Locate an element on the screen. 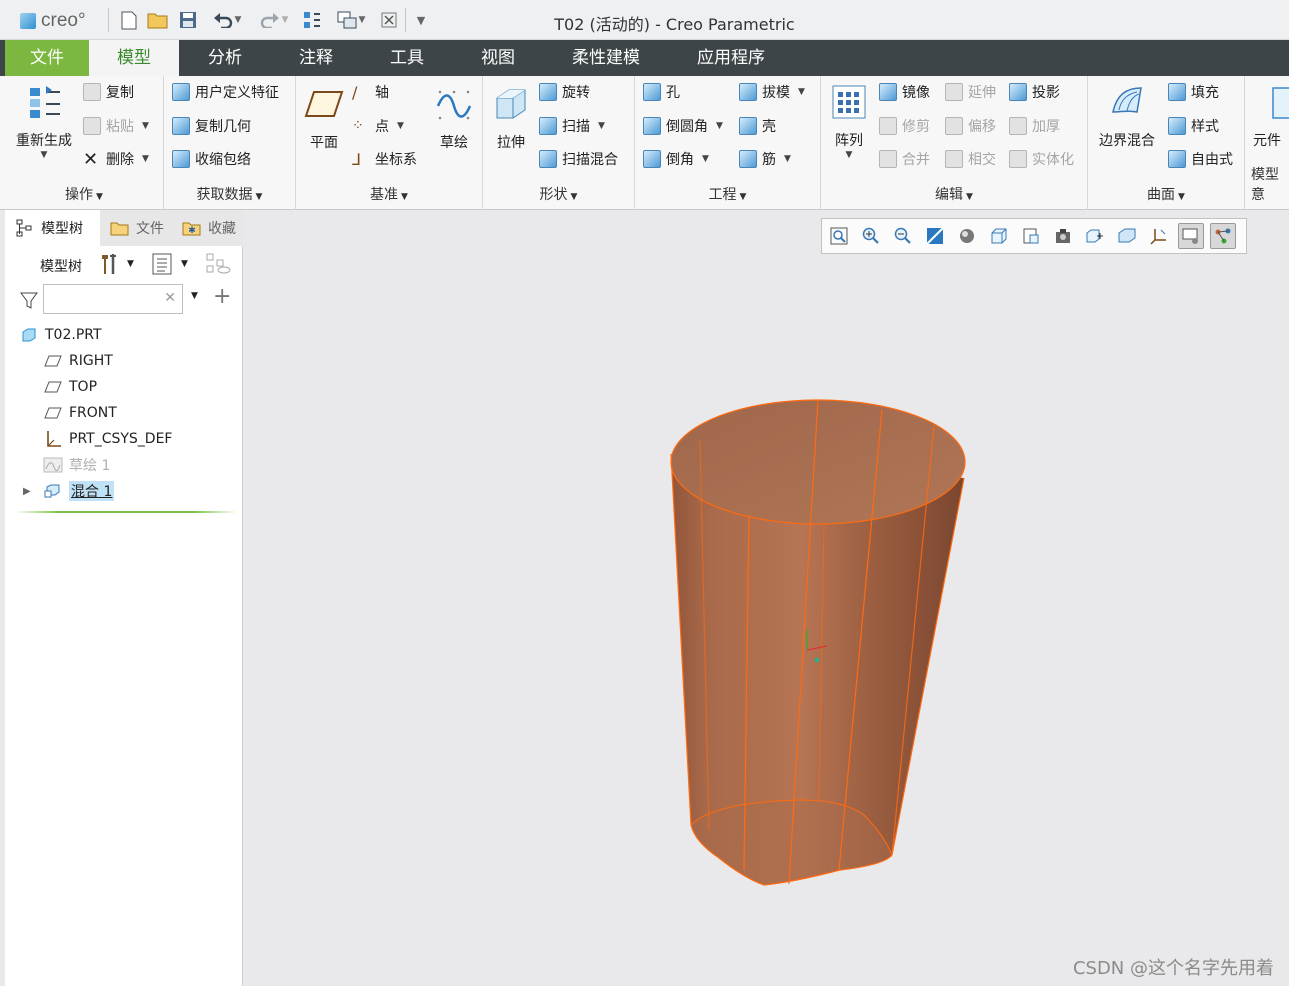 The image size is (1289, 986). pattern-button: 阵列 ▼ is located at coordinates (849, 121).